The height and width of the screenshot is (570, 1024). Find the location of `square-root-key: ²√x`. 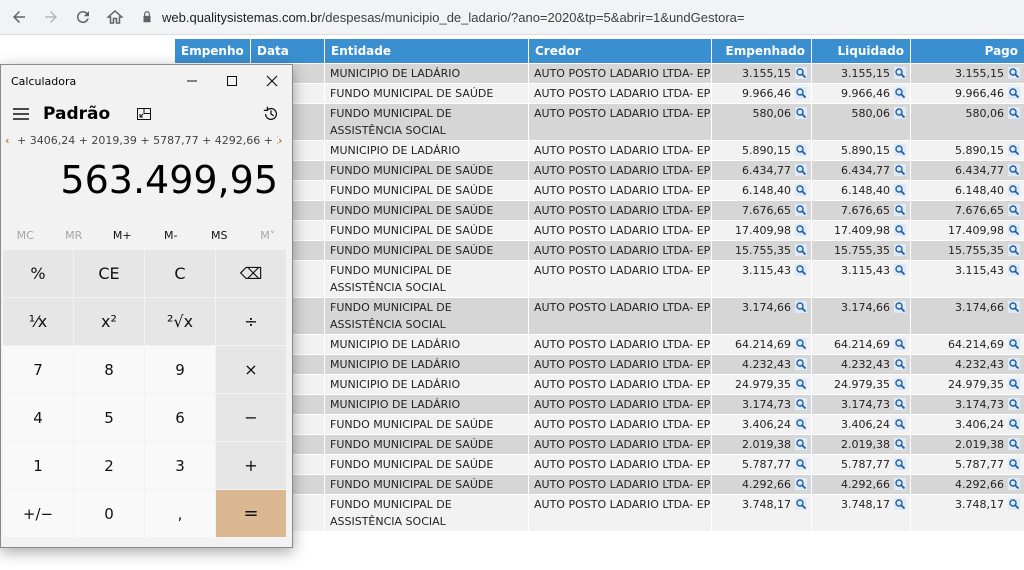

square-root-key: ²√x is located at coordinates (180, 321).